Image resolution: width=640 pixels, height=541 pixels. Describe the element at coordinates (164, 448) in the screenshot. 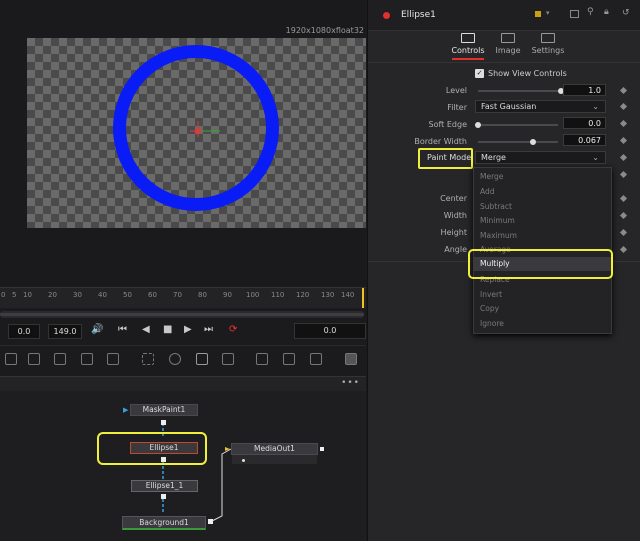

I see `node-ellipse1: Ellipse1` at that location.